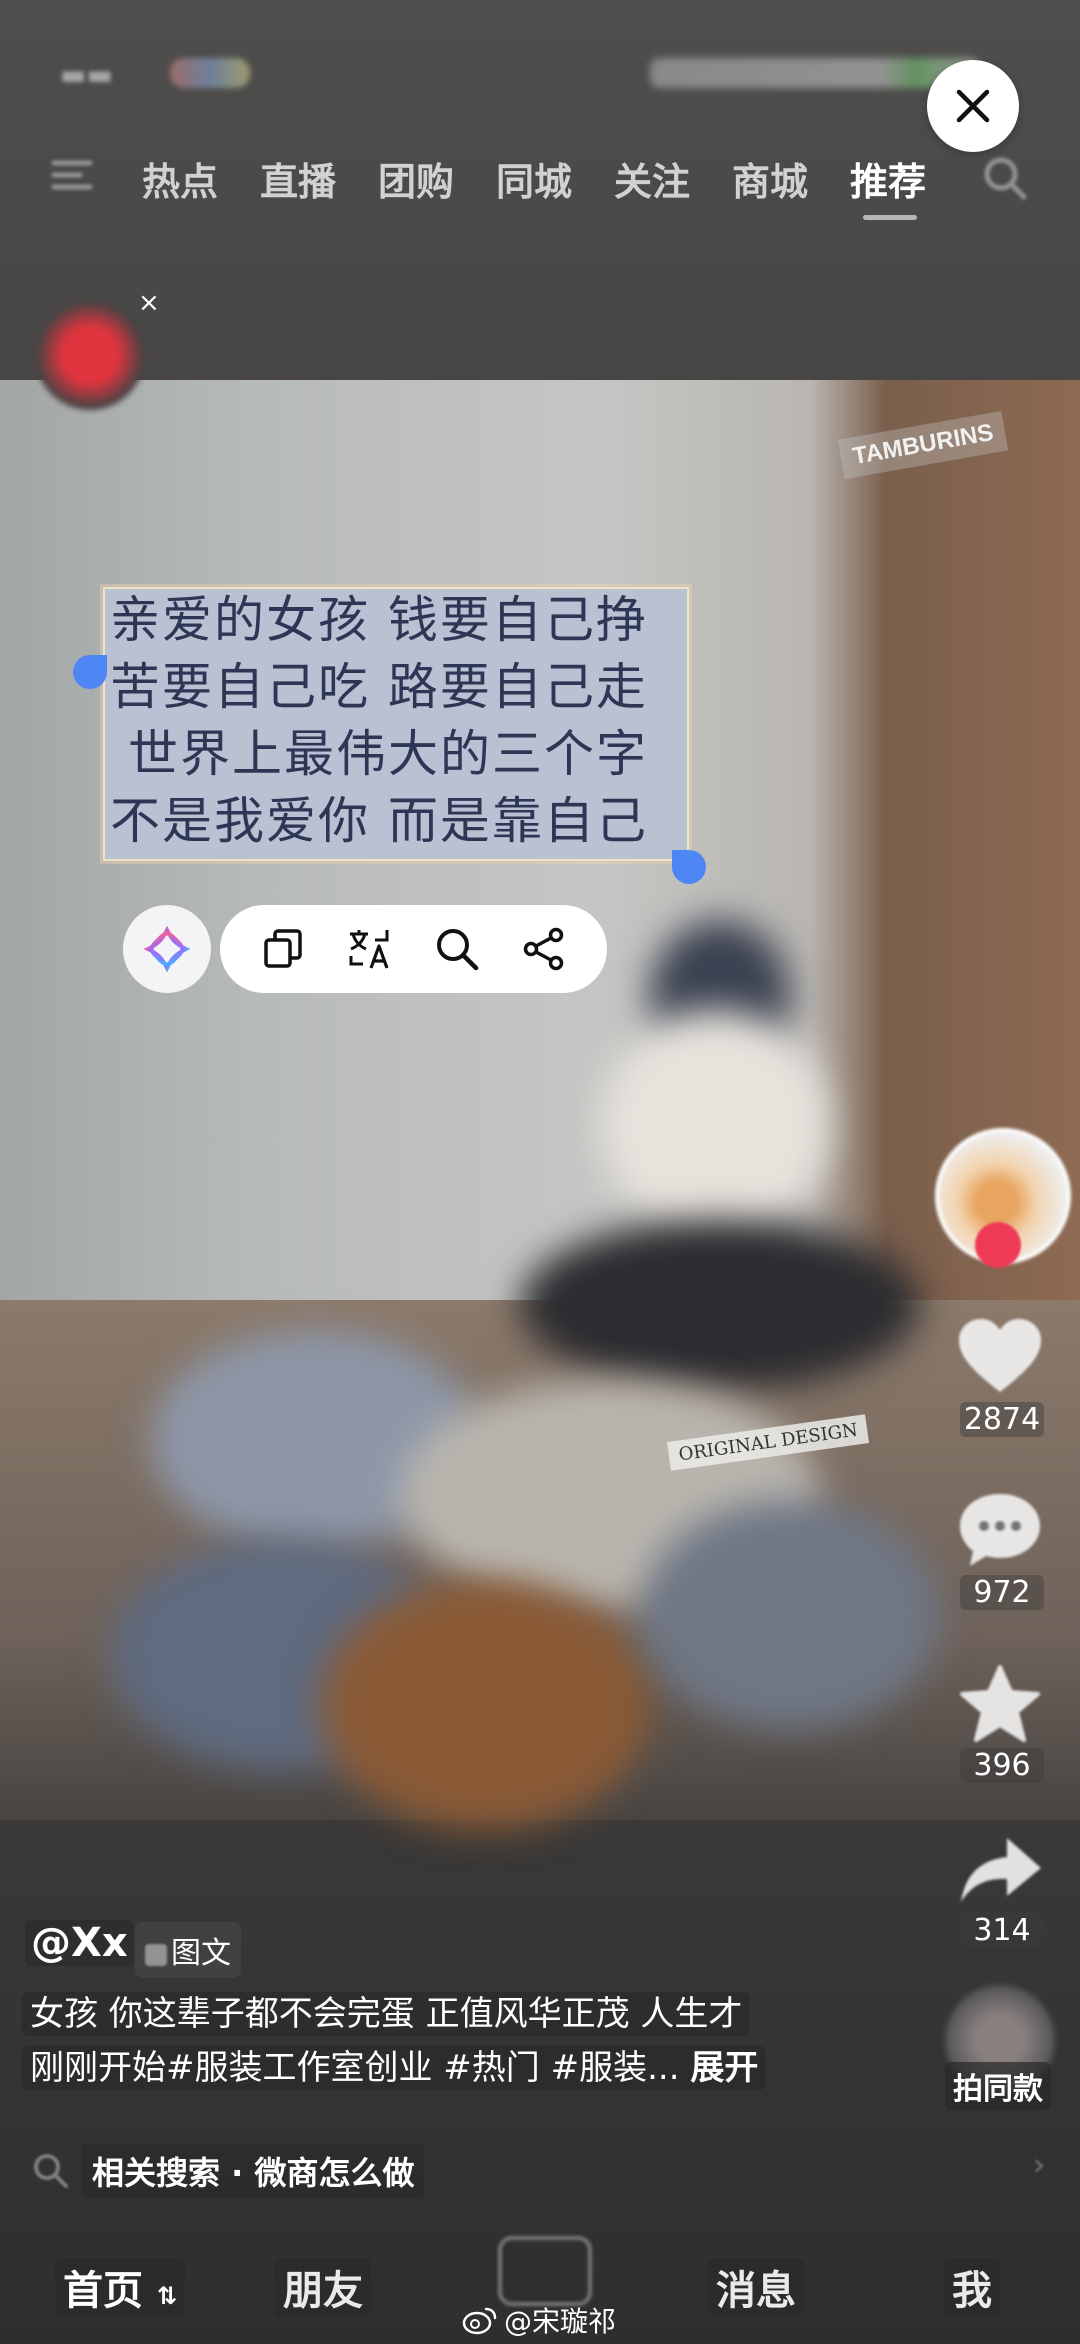 The height and width of the screenshot is (2344, 1080). Describe the element at coordinates (689, 867) in the screenshot. I see `selection-end-handle` at that location.